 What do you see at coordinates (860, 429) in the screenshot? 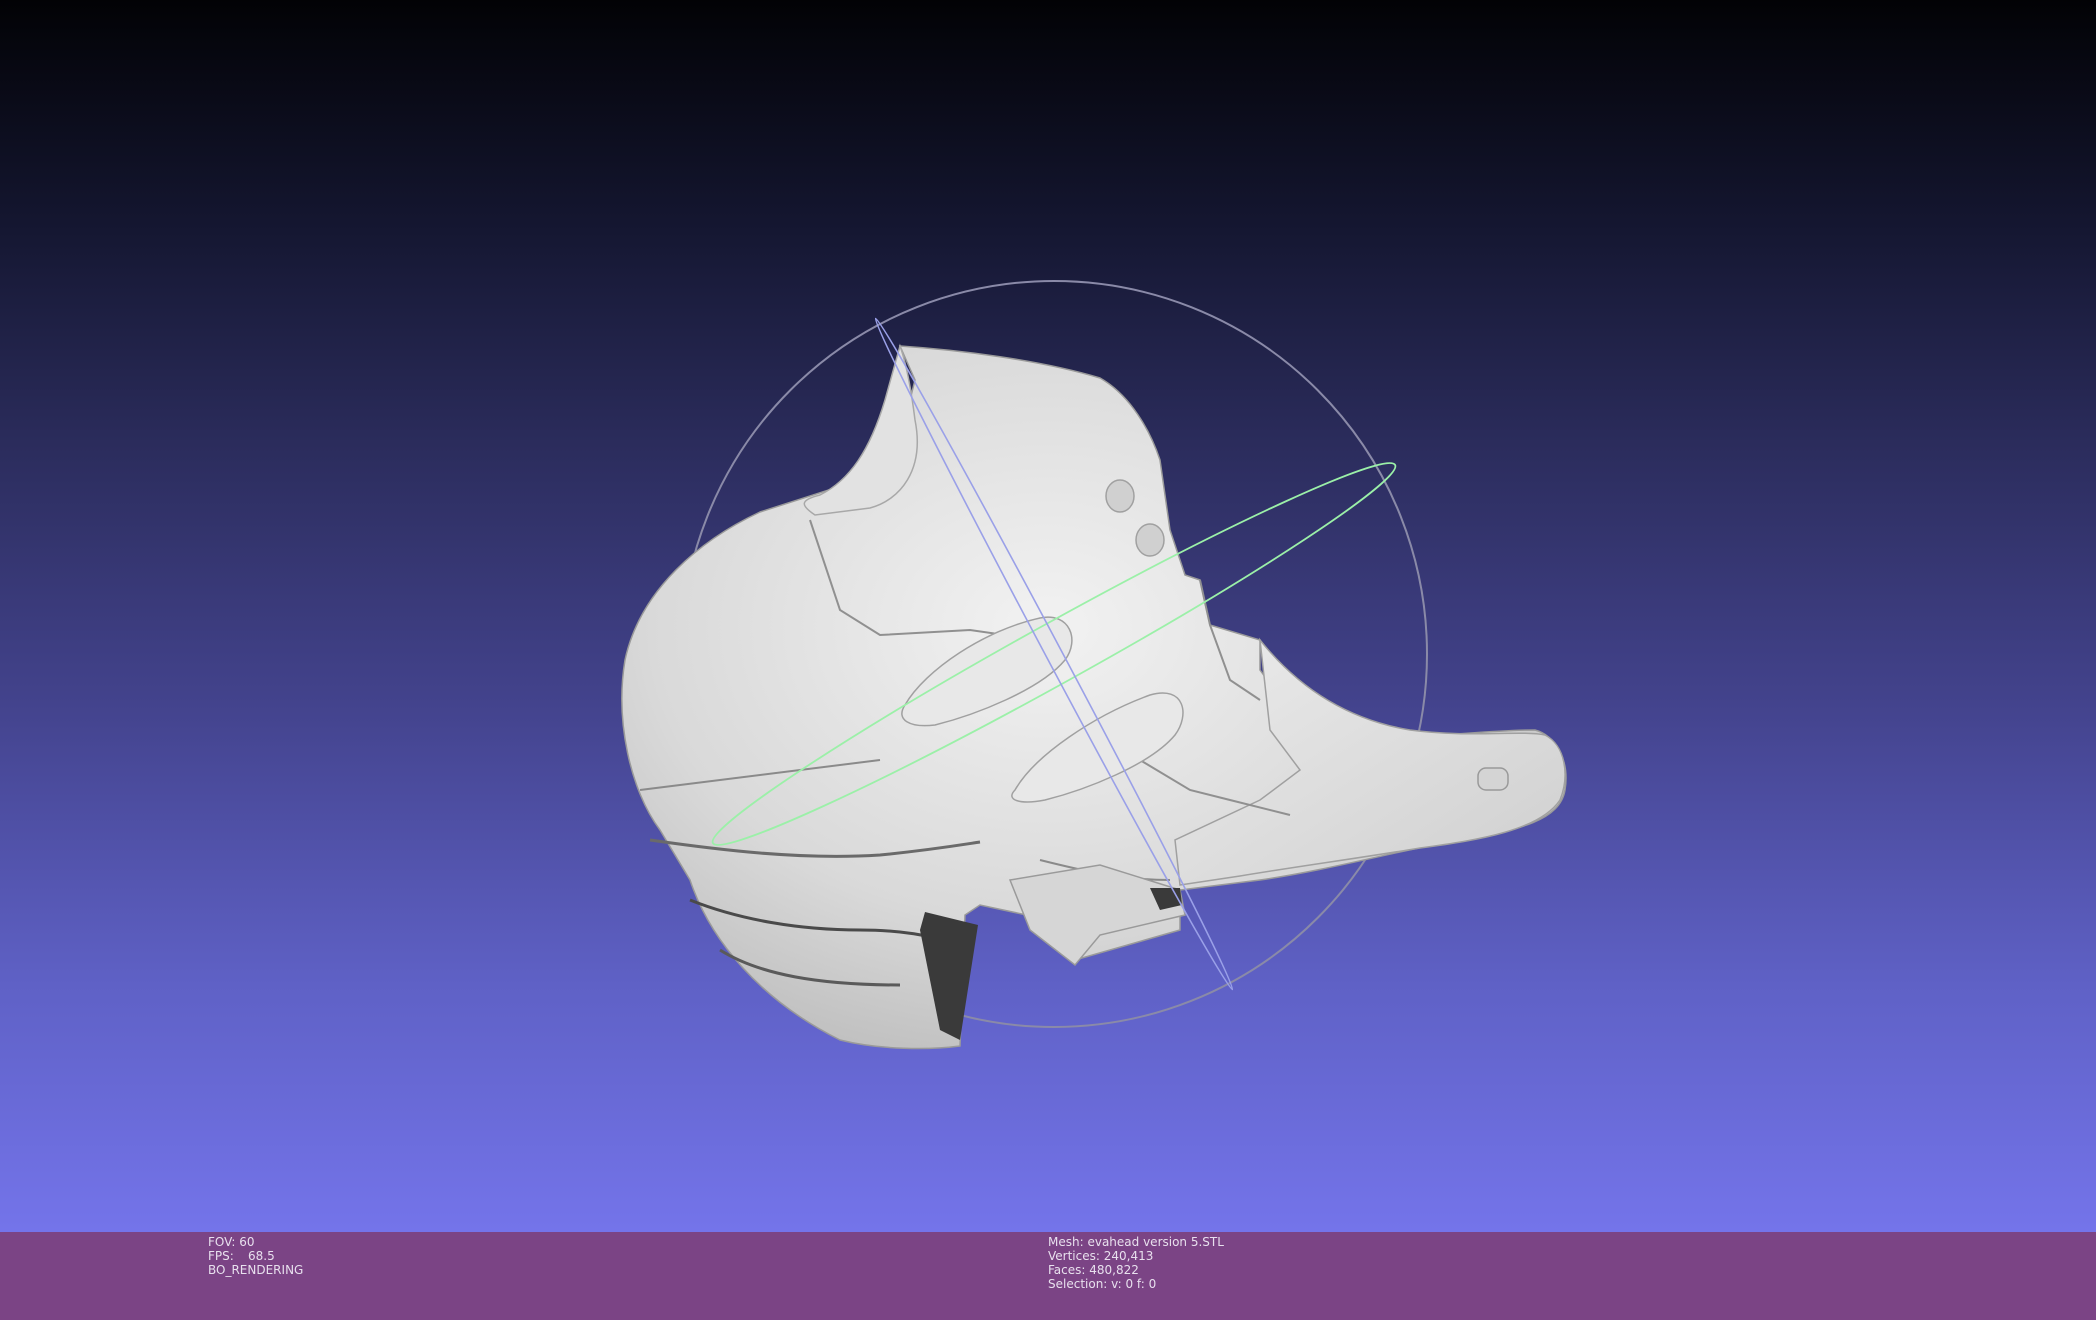
I see `helmet-top-fin` at bounding box center [860, 429].